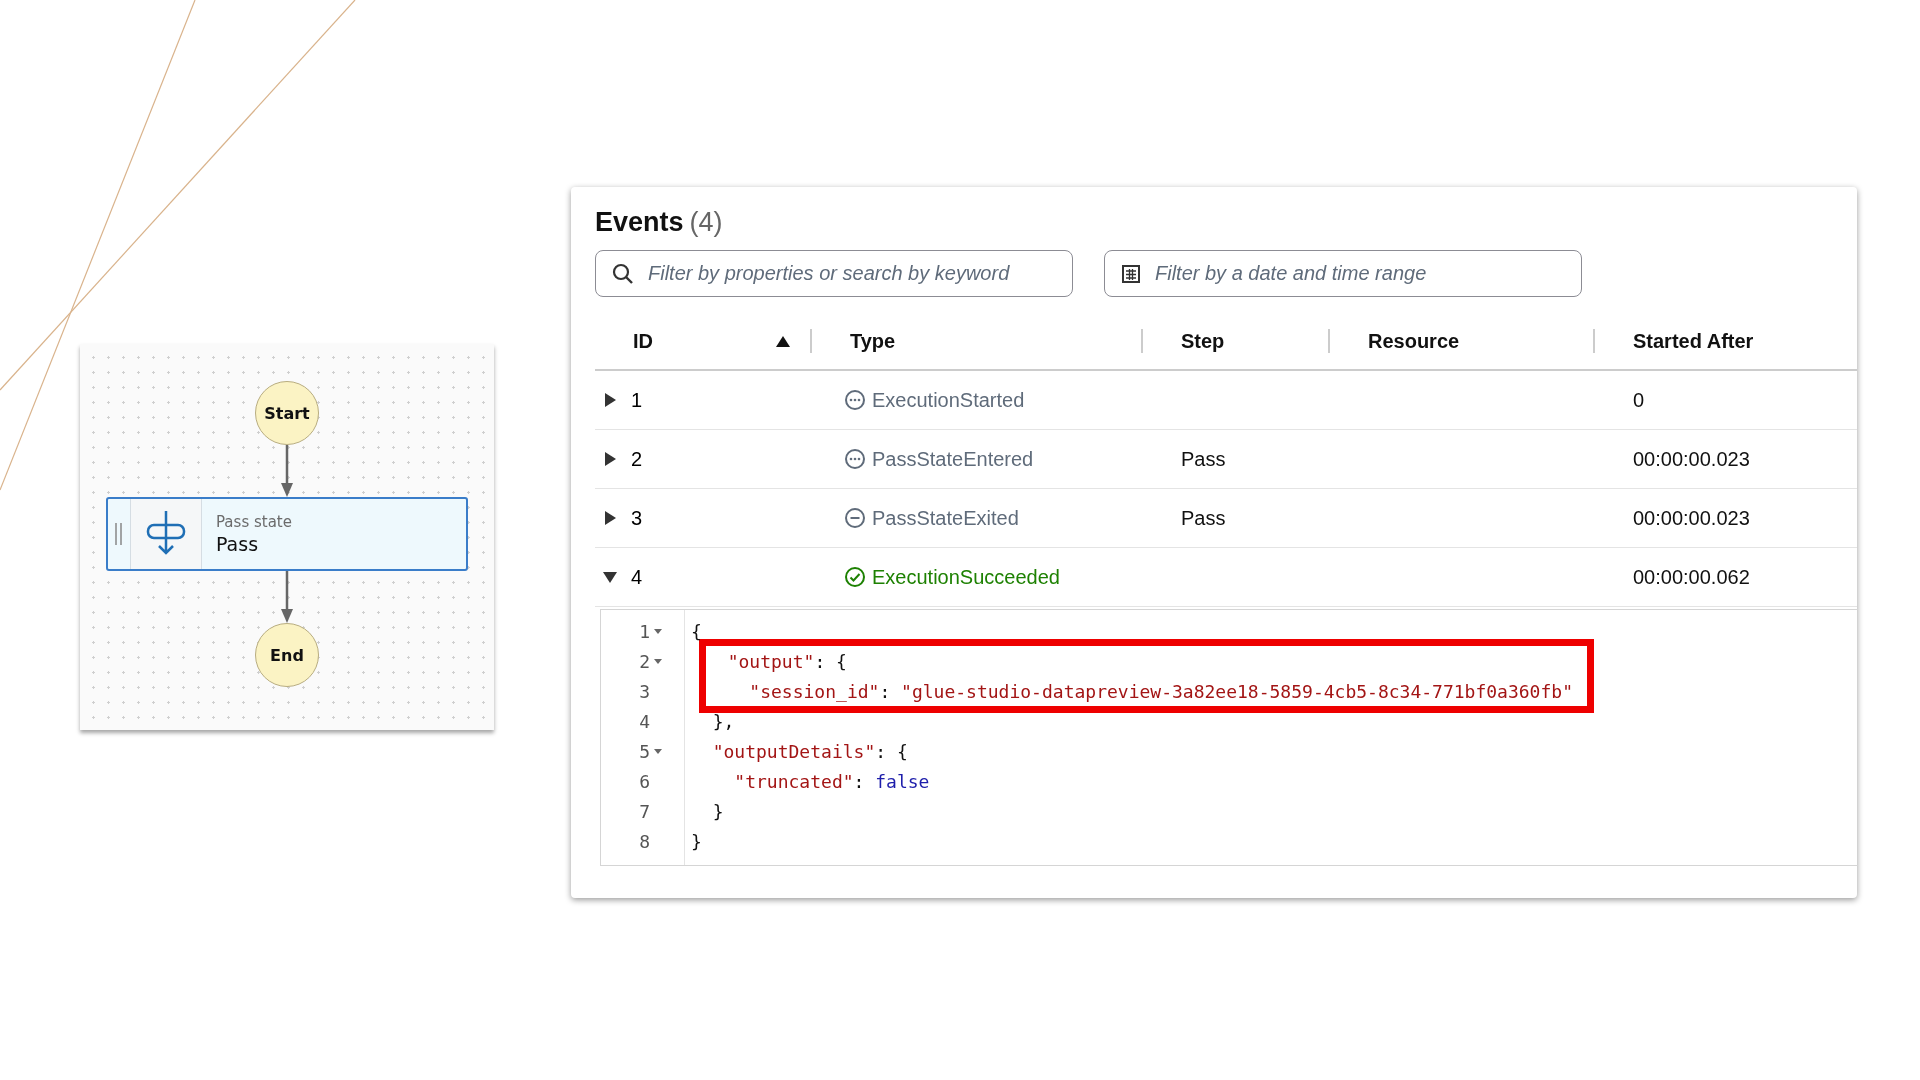 The image size is (1920, 1080). Describe the element at coordinates (1691, 576) in the screenshot. I see `table-cell-text: 00:00:00.062` at that location.